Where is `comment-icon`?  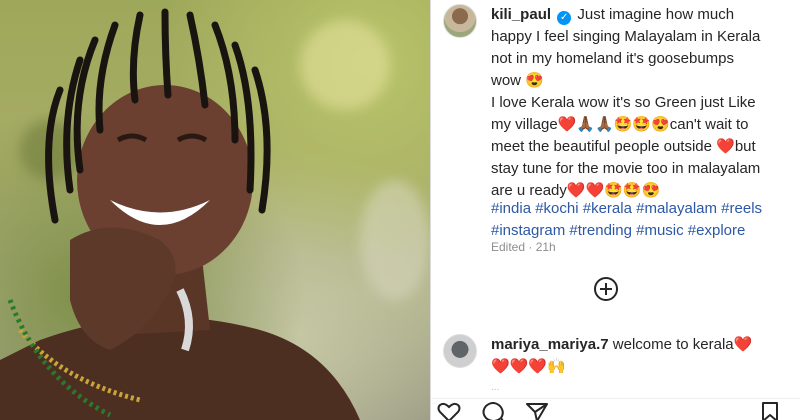 comment-icon is located at coordinates (493, 411).